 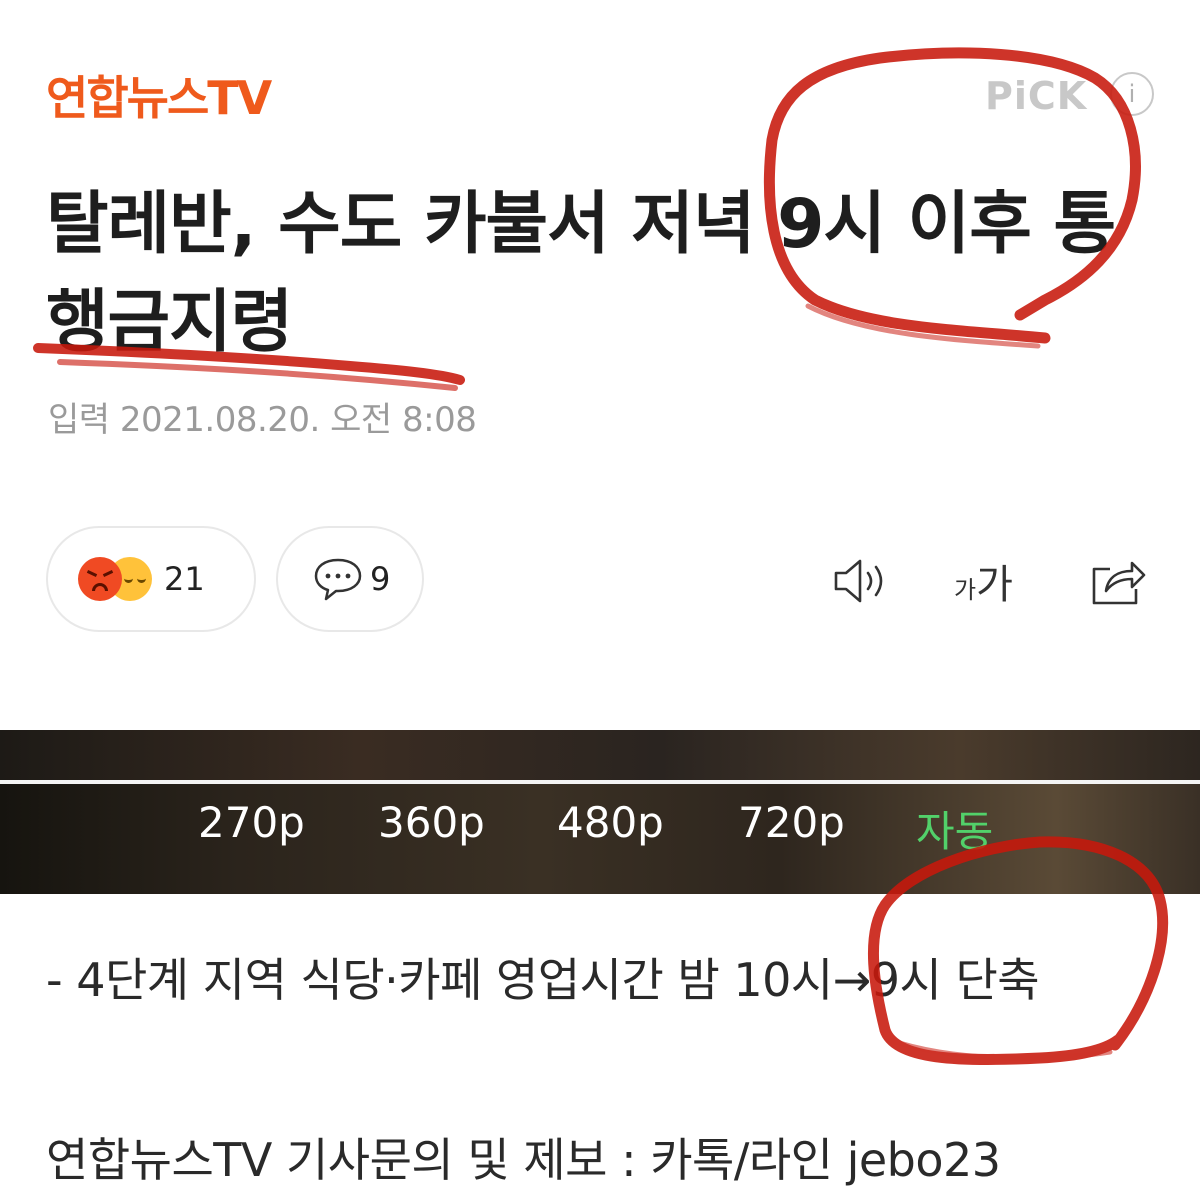 I want to click on share-button, so click(x=1118, y=581).